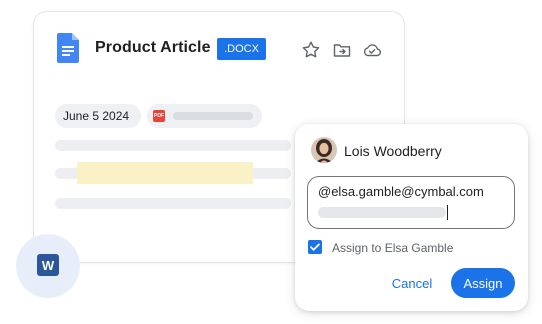 This screenshot has height=324, width=542. I want to click on email-input-value: @elsa.gamble@cymbal.com, so click(401, 191).